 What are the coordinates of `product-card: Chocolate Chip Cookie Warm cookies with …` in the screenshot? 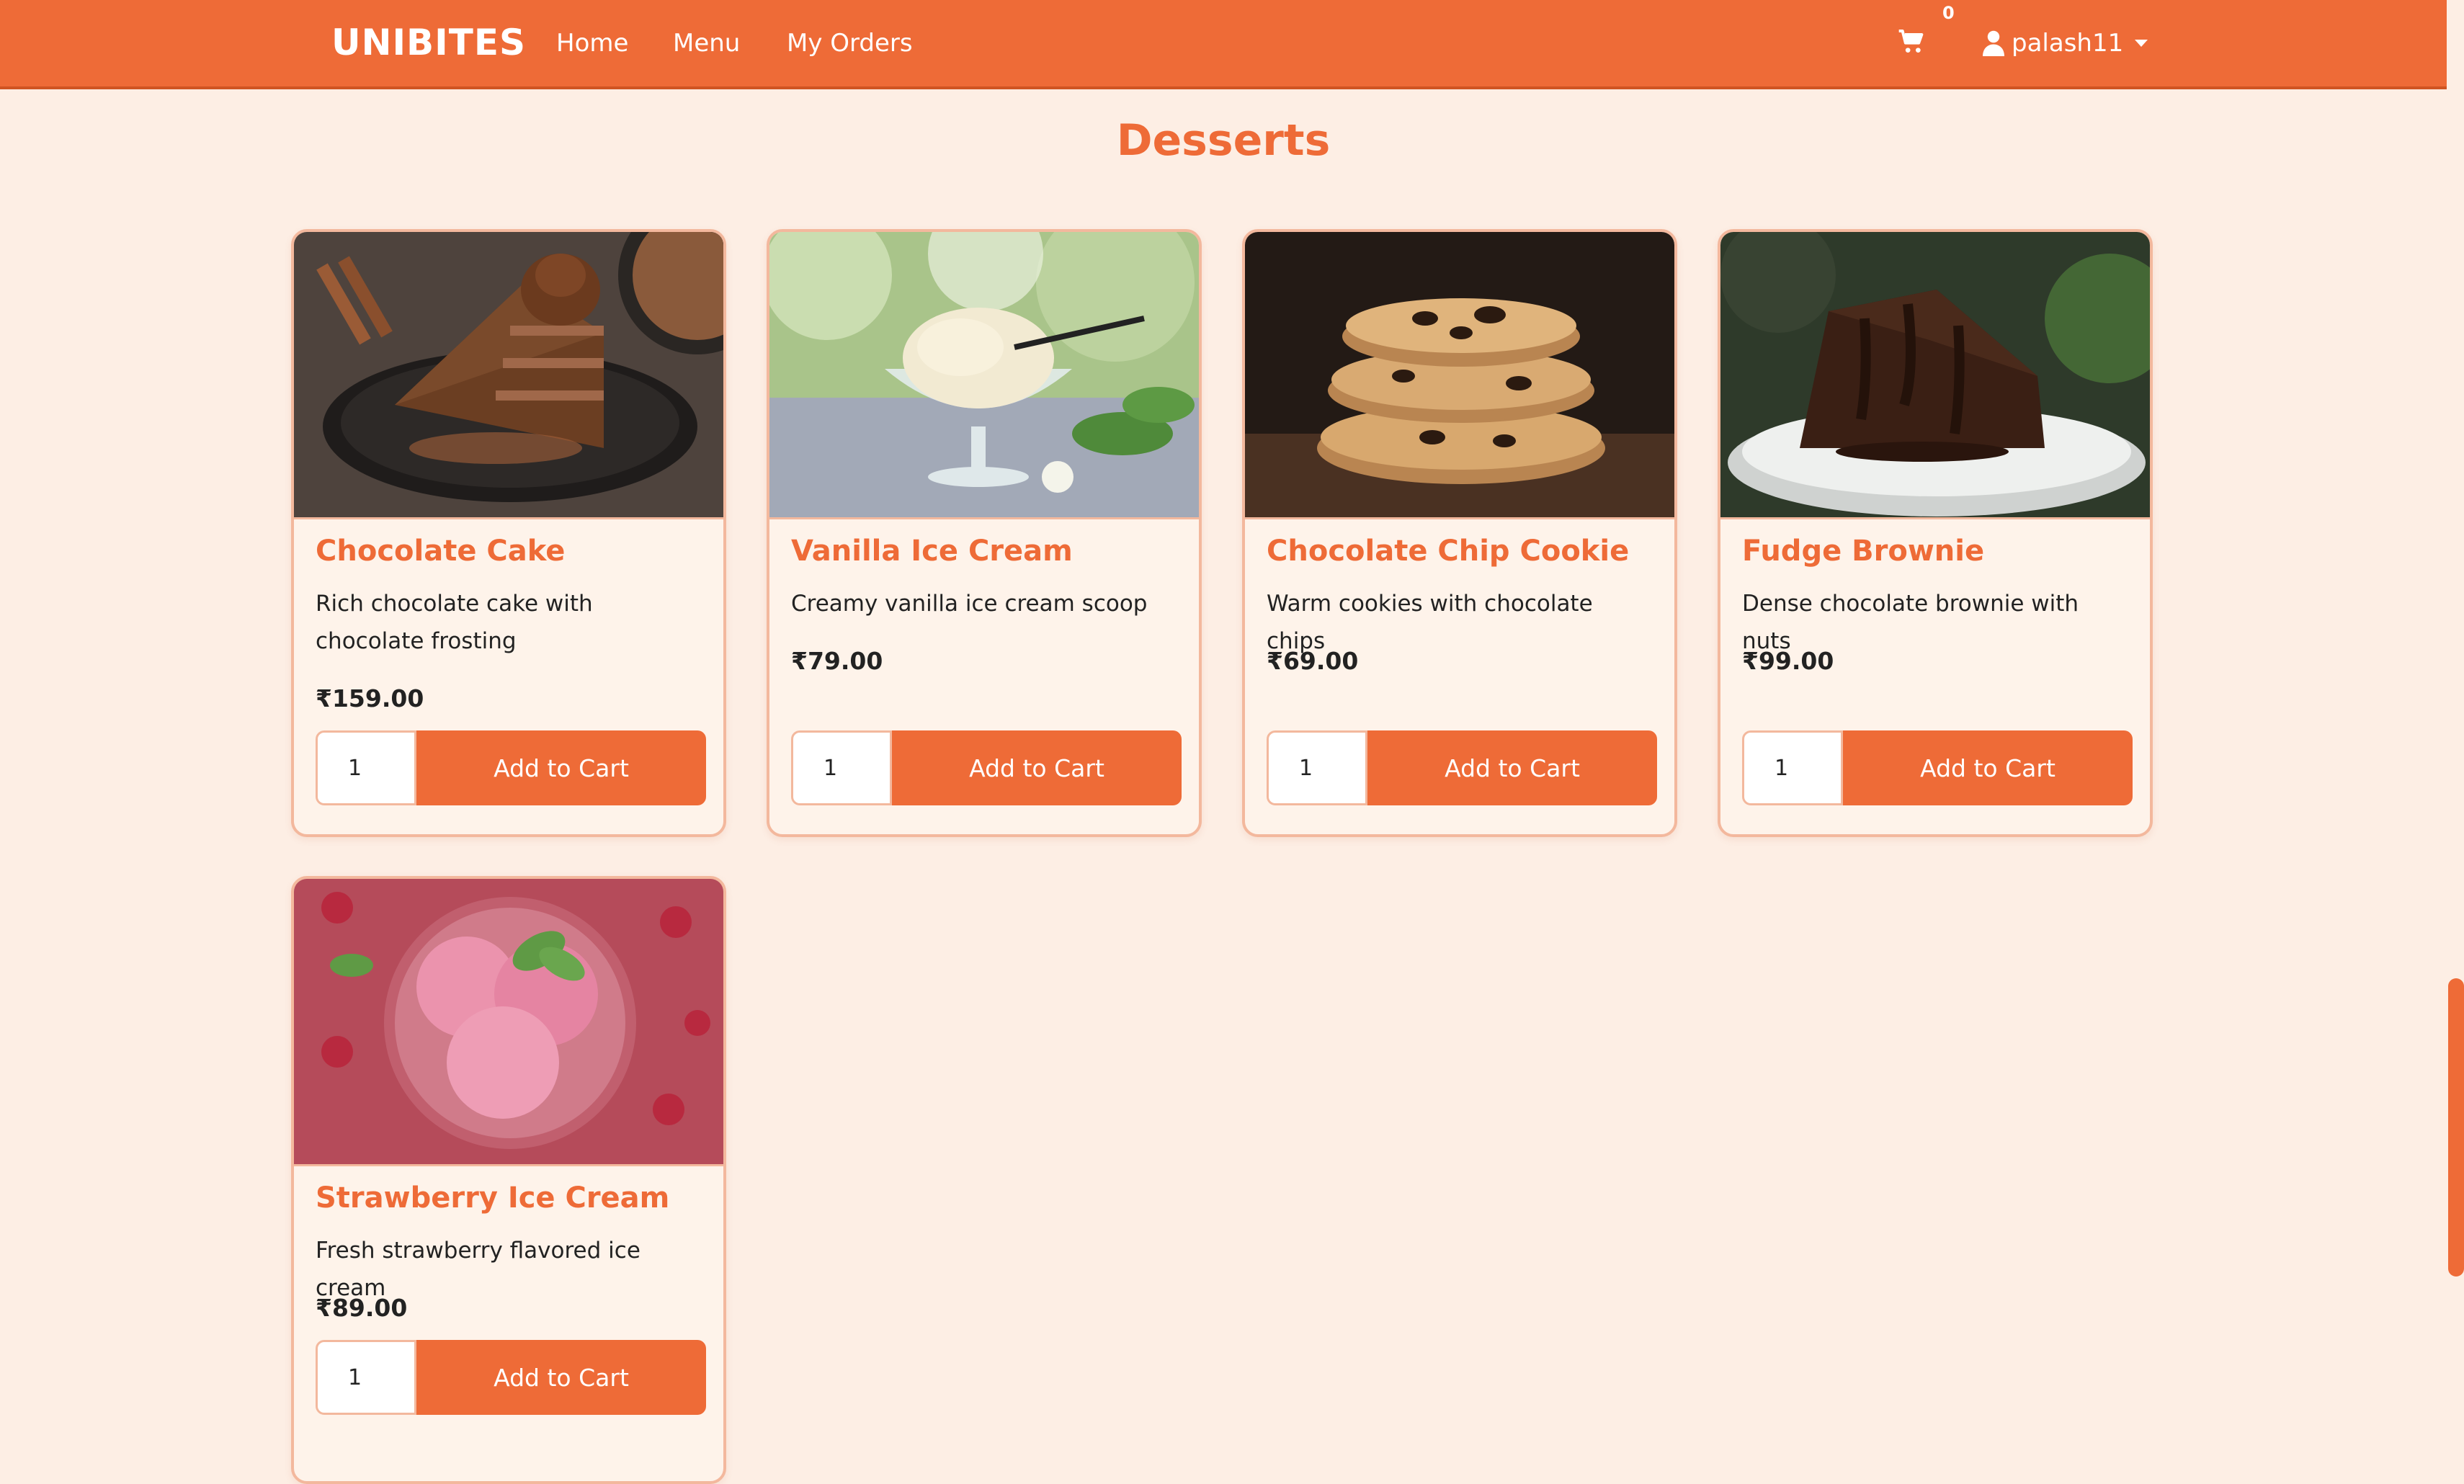 It's located at (1459, 533).